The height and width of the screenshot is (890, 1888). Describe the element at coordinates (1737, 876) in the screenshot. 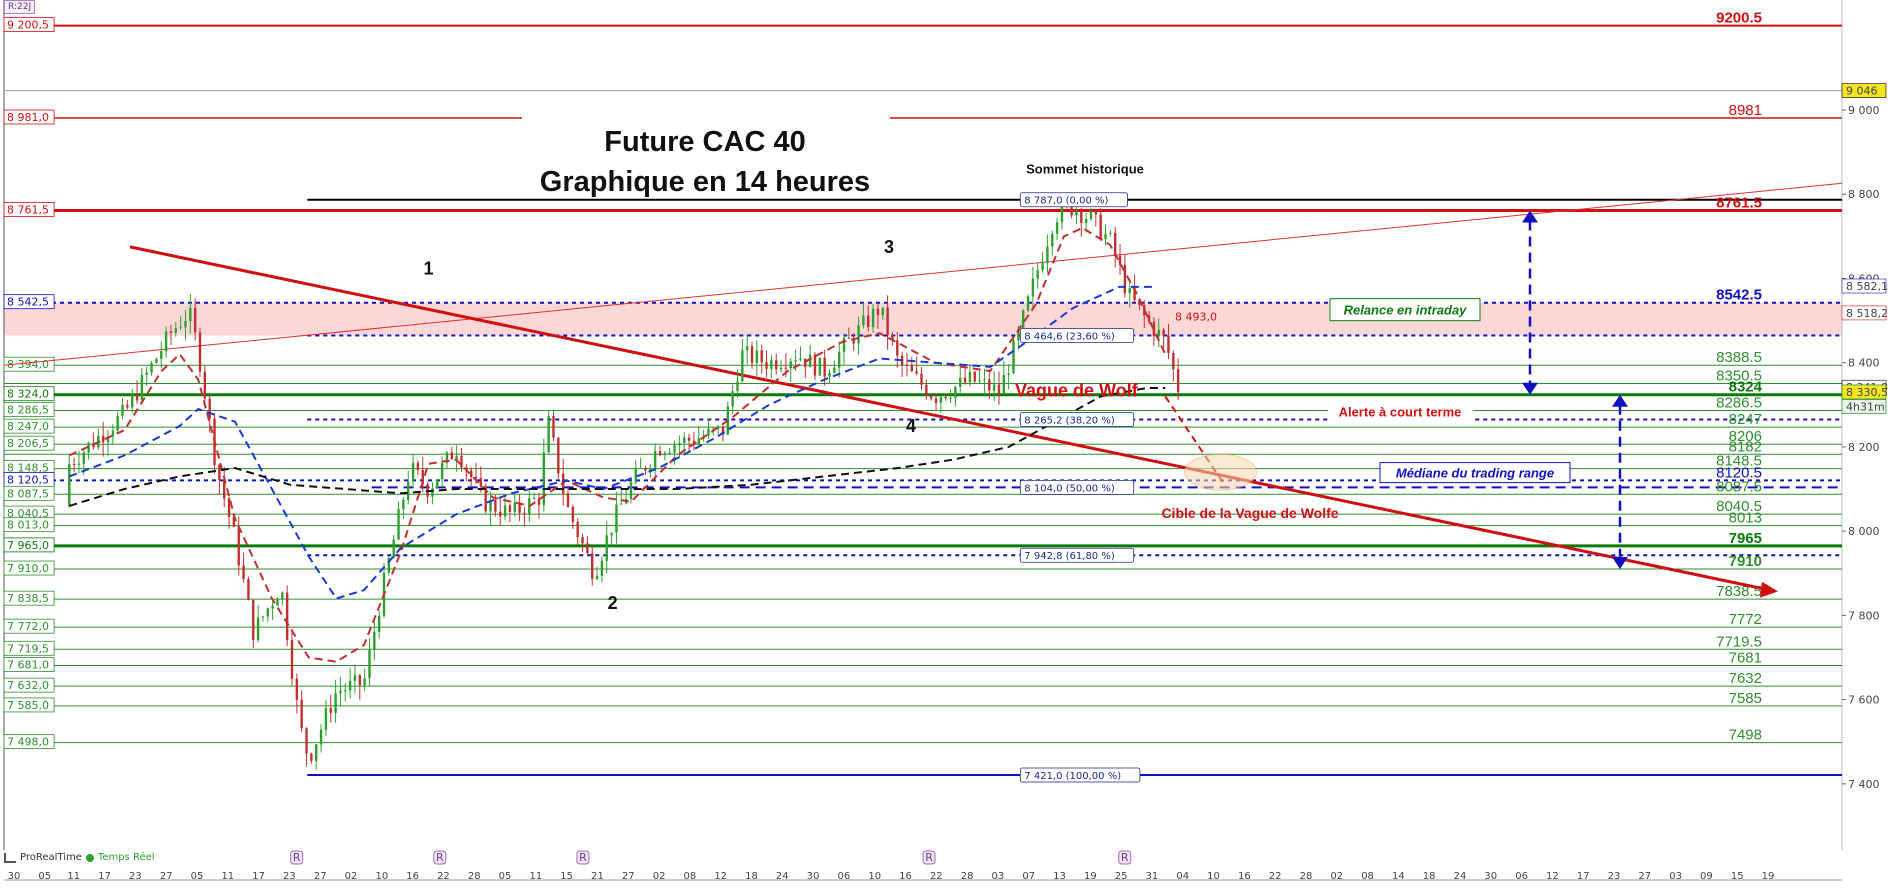

I see `date-tick-label: 15` at that location.